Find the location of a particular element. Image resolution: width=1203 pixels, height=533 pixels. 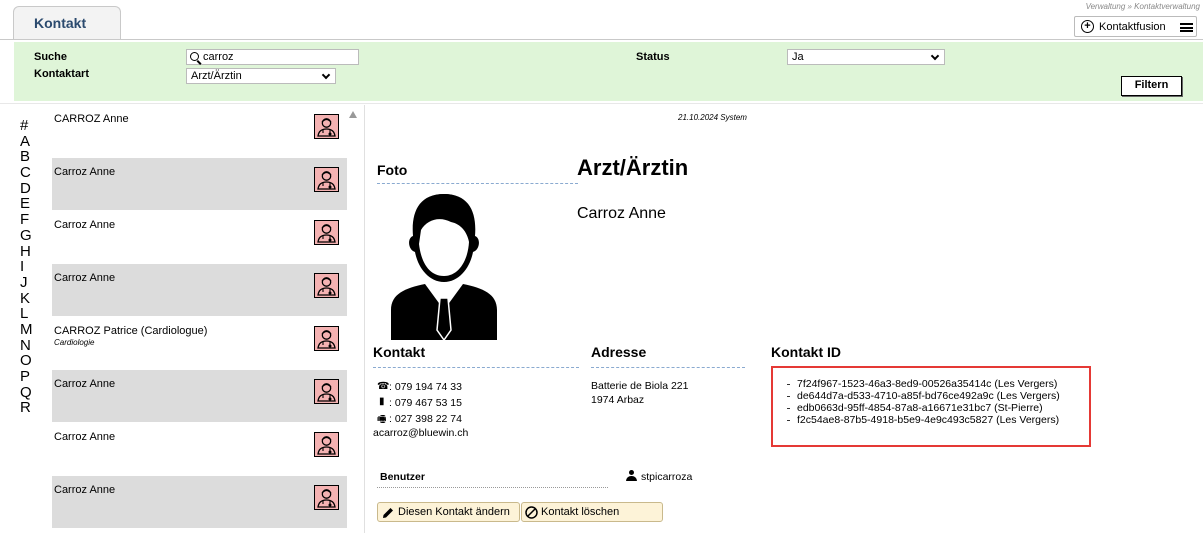

kontaktart-select: Arzt/Ärztin is located at coordinates (261, 76).